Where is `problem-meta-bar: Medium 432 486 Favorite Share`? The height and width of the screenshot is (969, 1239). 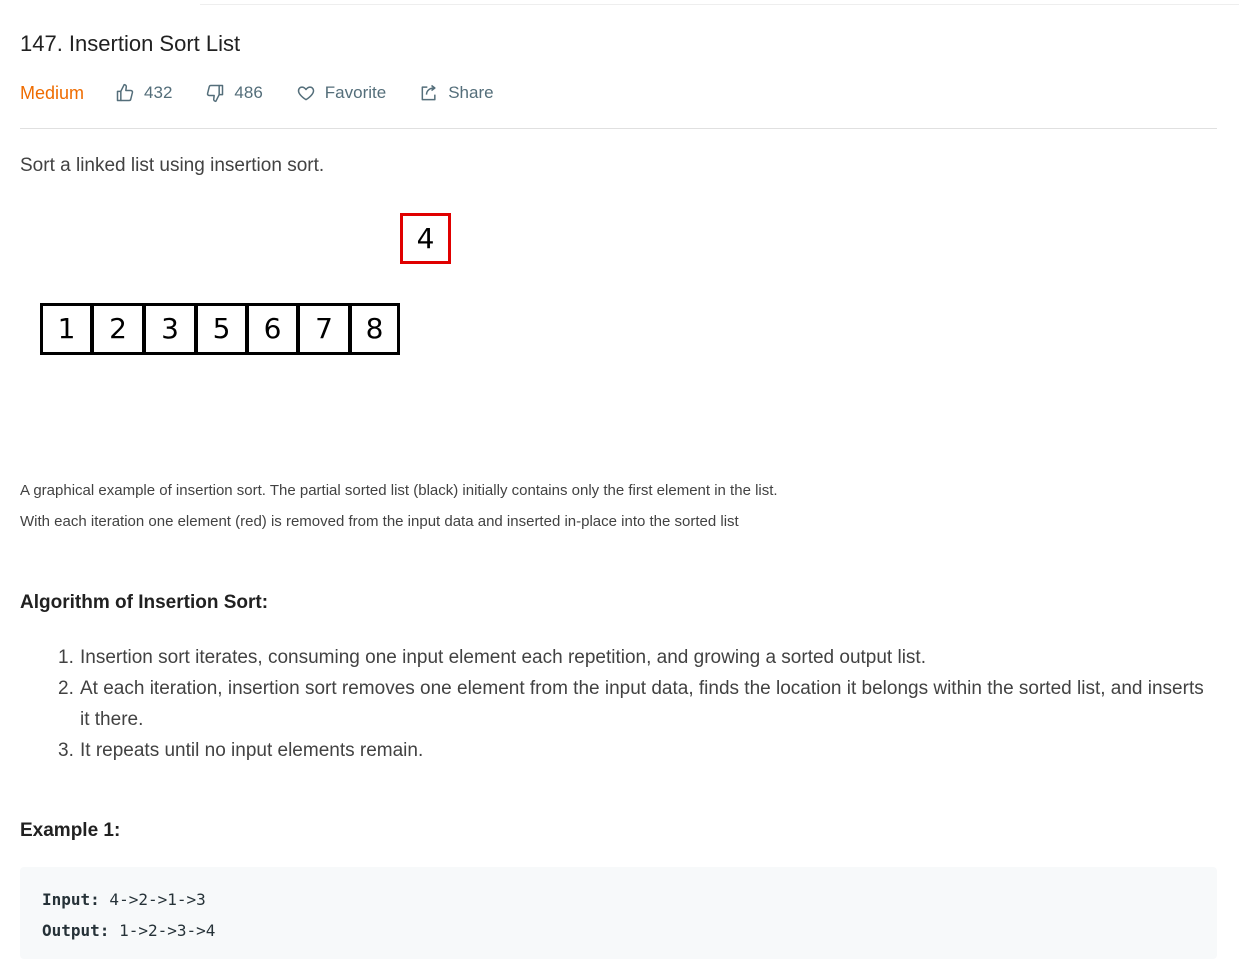
problem-meta-bar: Medium 432 486 Favorite Share is located at coordinates (273, 93).